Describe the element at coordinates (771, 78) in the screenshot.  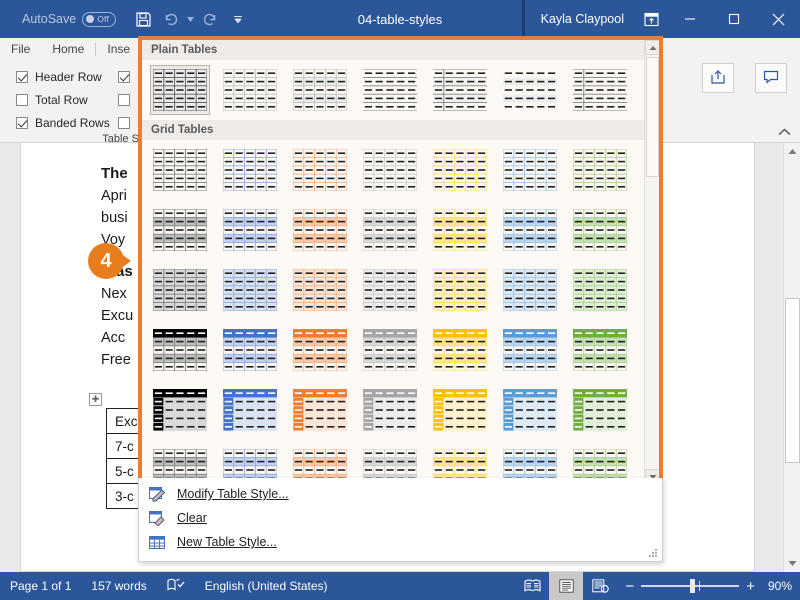
I see `comments-button` at that location.